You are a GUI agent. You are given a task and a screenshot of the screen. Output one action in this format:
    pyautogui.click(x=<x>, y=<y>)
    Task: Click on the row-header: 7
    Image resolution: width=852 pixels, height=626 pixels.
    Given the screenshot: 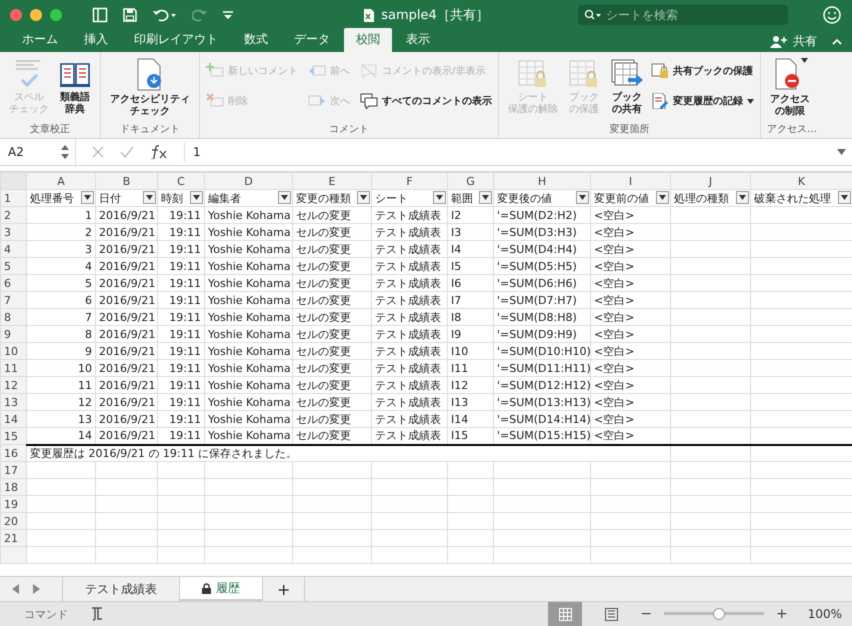 What is the action you would take?
    pyautogui.click(x=13, y=300)
    